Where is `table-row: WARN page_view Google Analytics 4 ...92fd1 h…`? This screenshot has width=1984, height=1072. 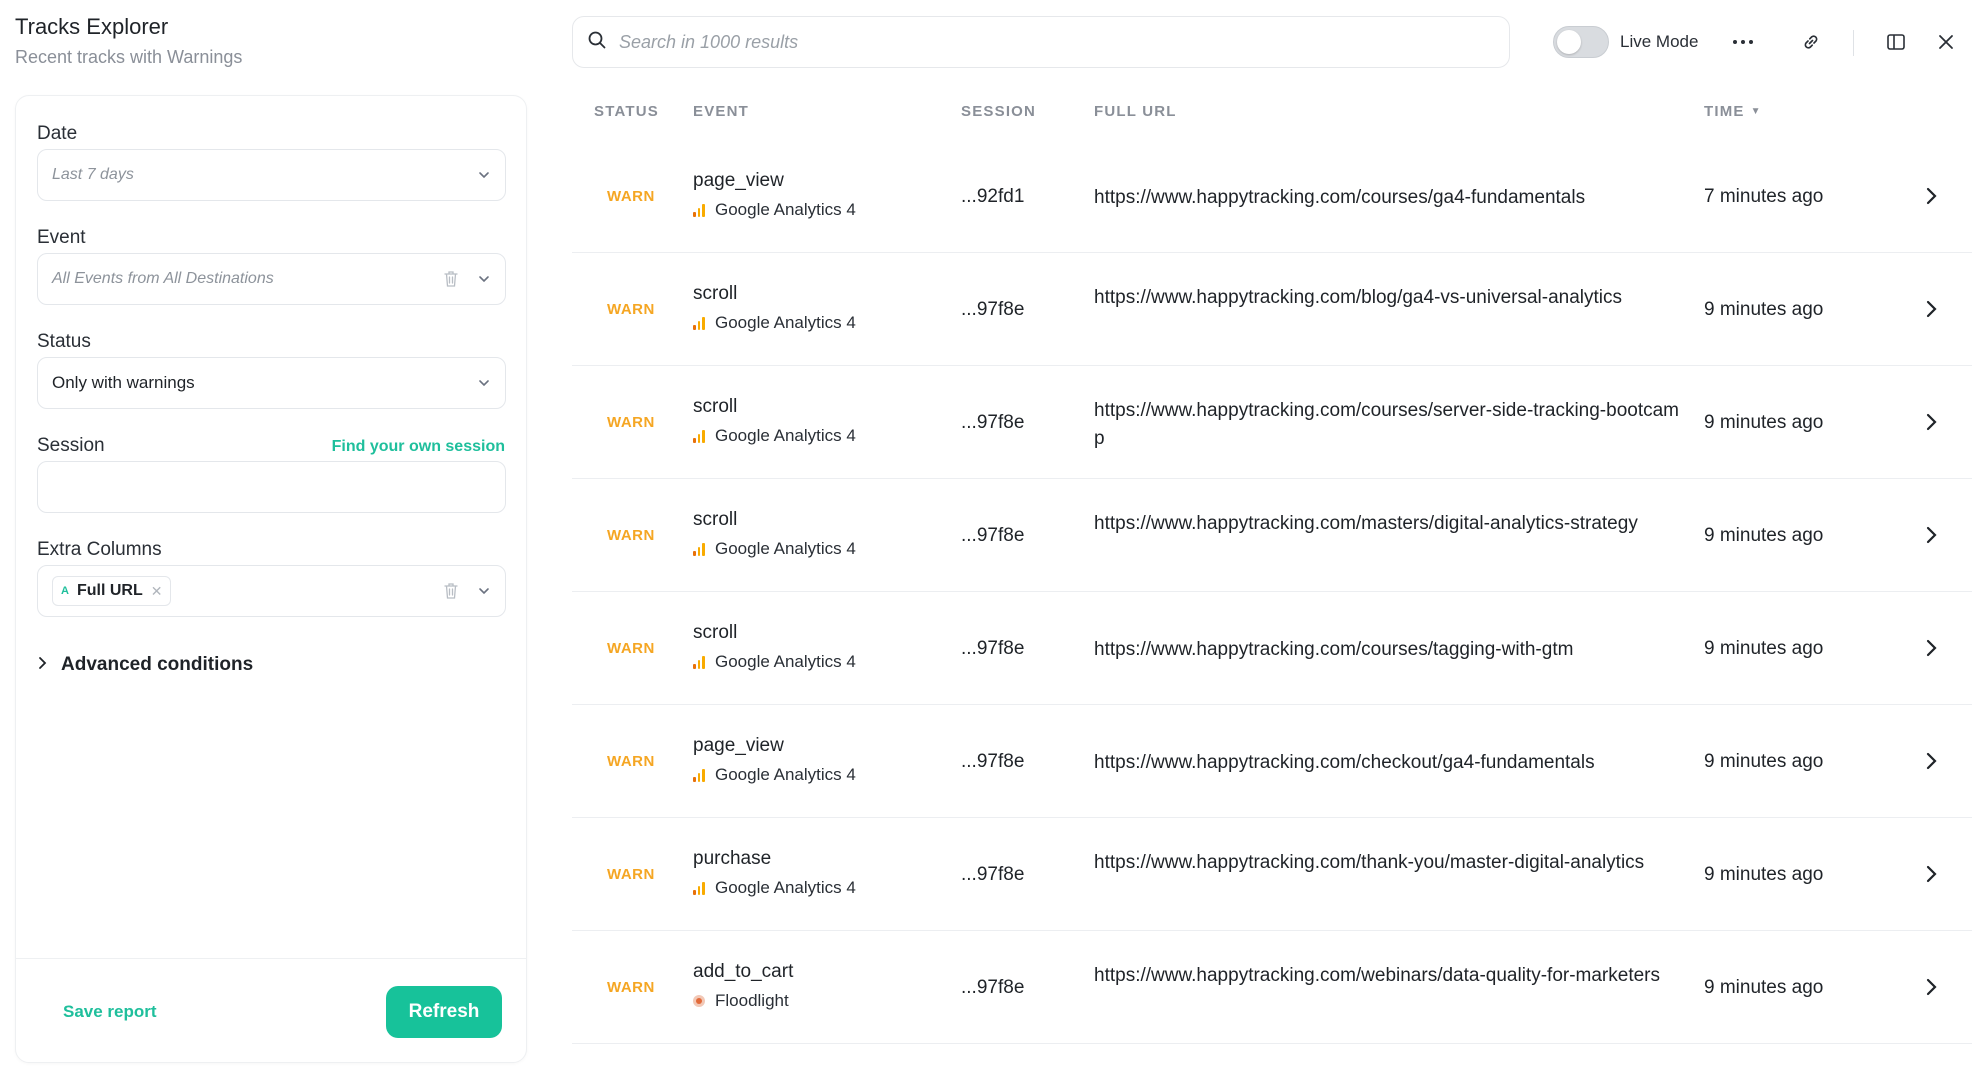 table-row: WARN page_view Google Analytics 4 ...92fd1 h… is located at coordinates (1272, 196).